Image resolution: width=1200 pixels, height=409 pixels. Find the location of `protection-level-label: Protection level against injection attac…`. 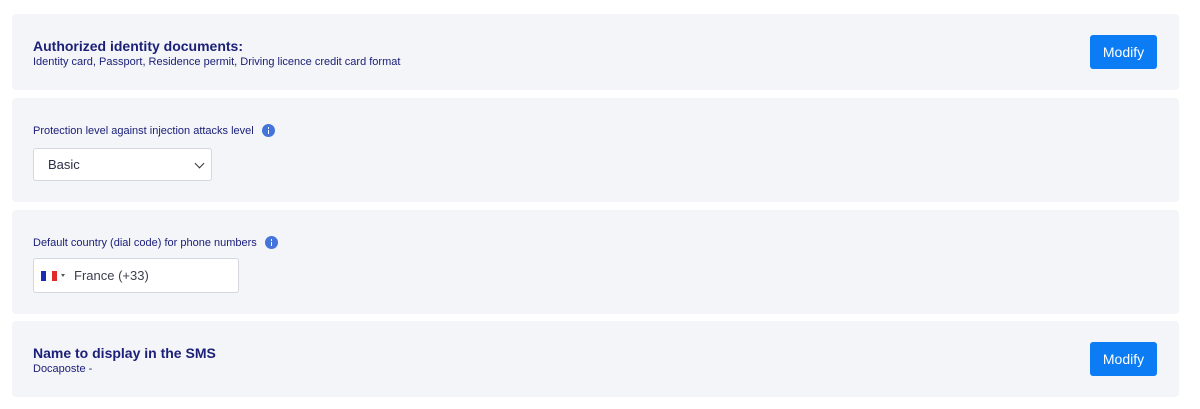

protection-level-label: Protection level against injection attac… is located at coordinates (143, 130).